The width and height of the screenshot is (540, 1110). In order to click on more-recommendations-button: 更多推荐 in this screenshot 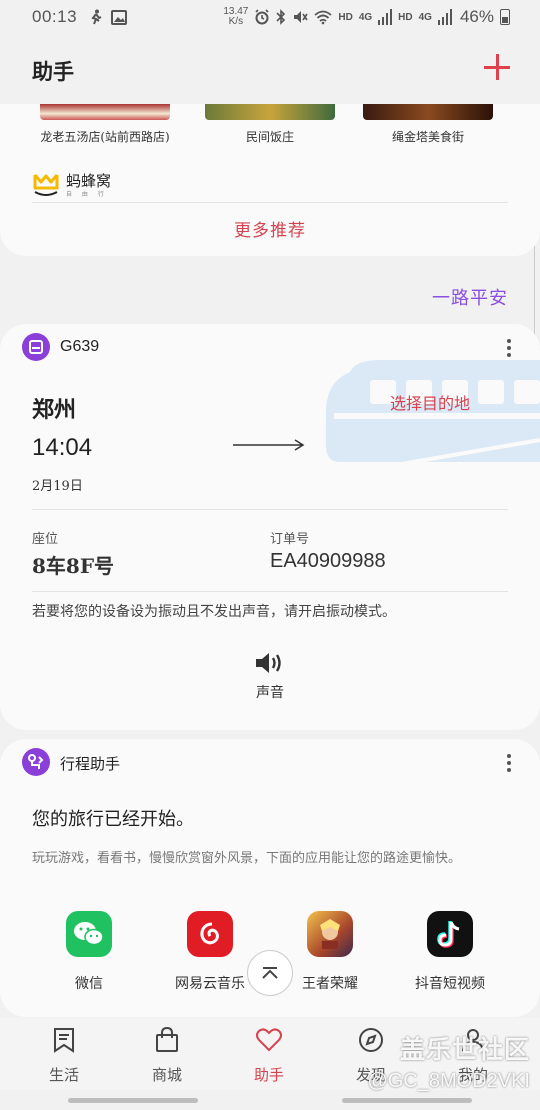, I will do `click(270, 228)`.